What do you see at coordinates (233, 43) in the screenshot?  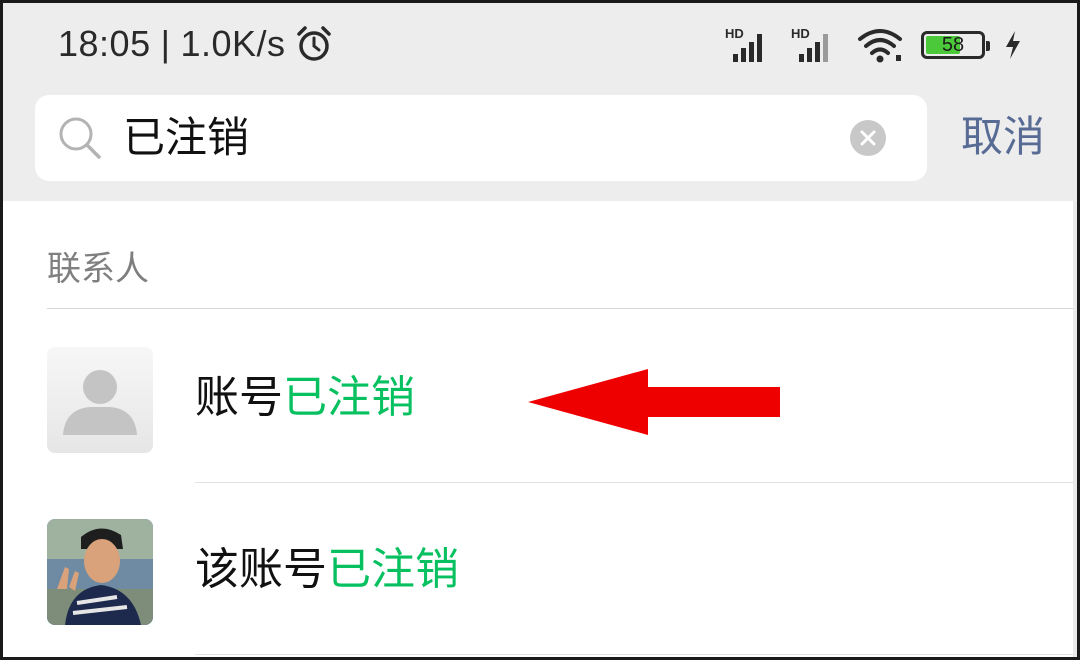 I see `network-speed: 1.0K/s` at bounding box center [233, 43].